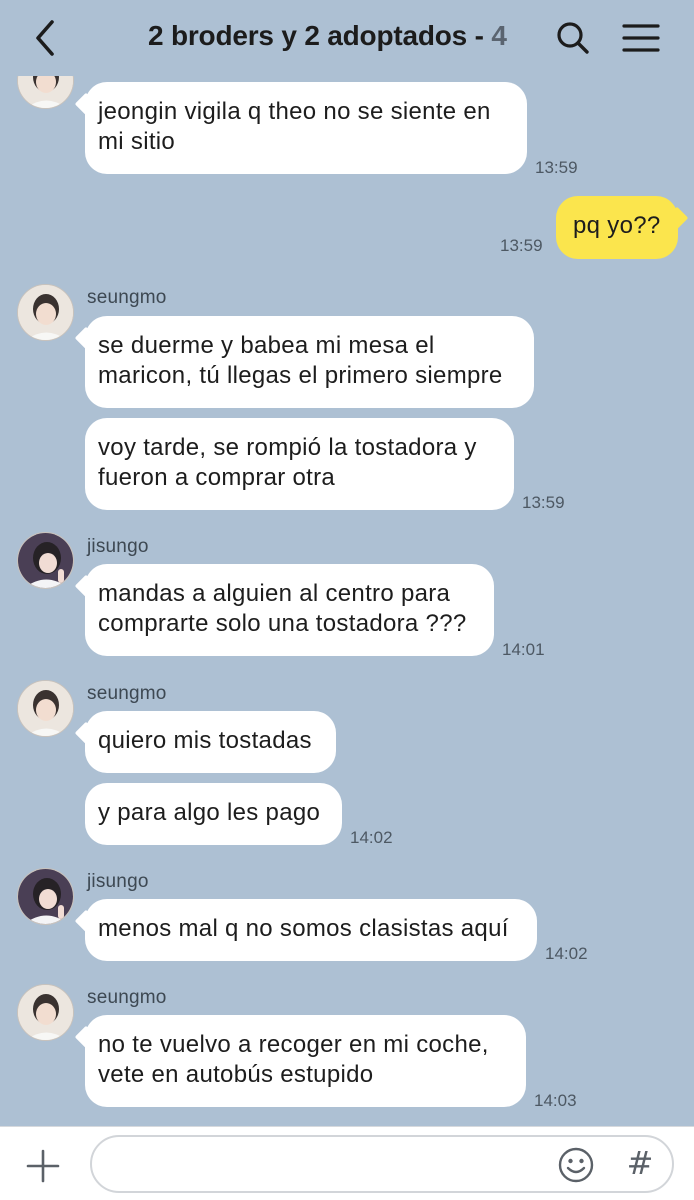 The width and height of the screenshot is (694, 1200). Describe the element at coordinates (274, 593) in the screenshot. I see `message-line: mandas a alguien al centro para` at that location.